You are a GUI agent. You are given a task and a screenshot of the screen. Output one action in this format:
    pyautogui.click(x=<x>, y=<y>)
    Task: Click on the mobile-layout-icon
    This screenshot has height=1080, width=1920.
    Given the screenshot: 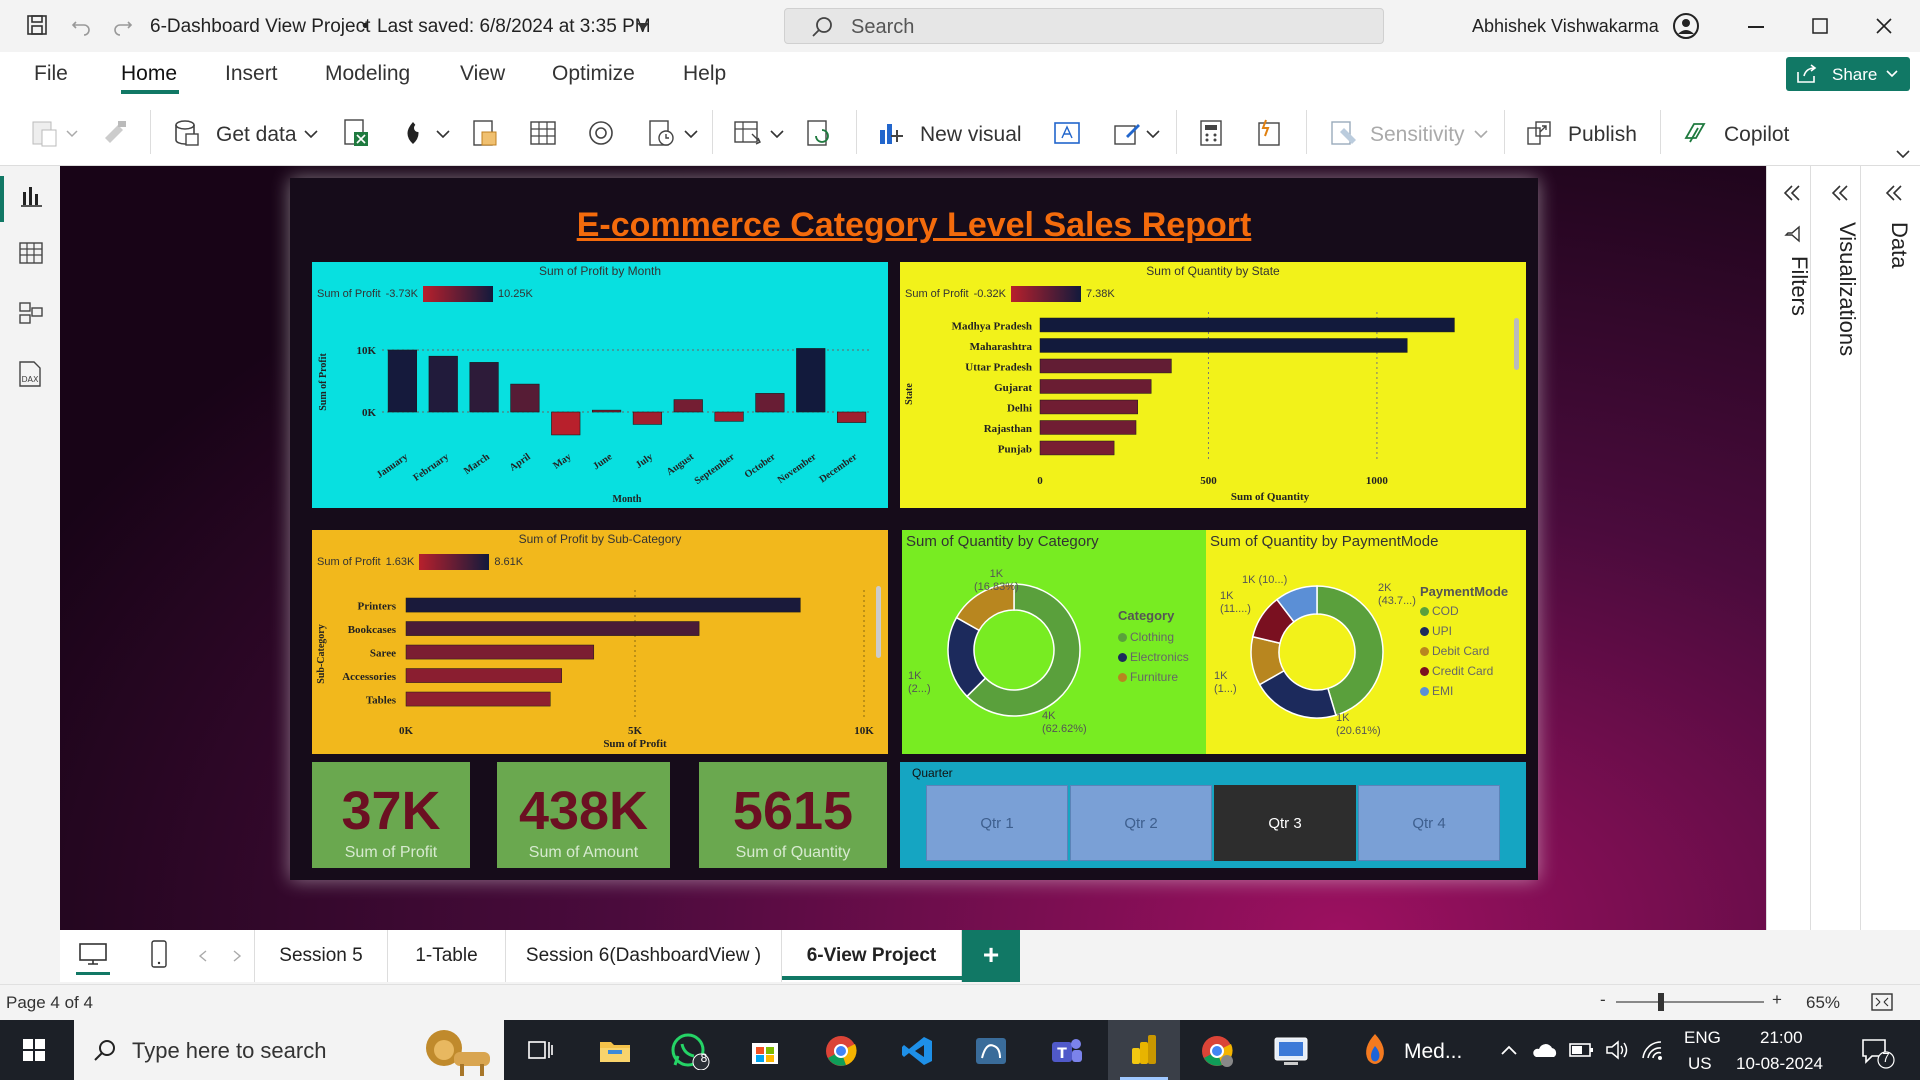 What is the action you would take?
    pyautogui.click(x=159, y=954)
    